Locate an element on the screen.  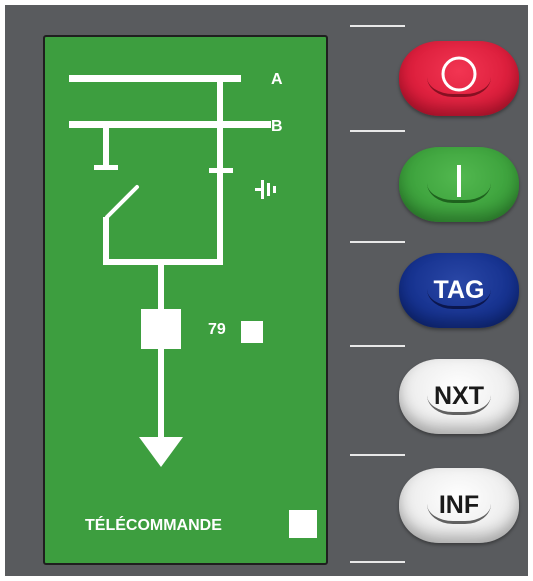
right-lower-leg is located at coordinates (220, 219).